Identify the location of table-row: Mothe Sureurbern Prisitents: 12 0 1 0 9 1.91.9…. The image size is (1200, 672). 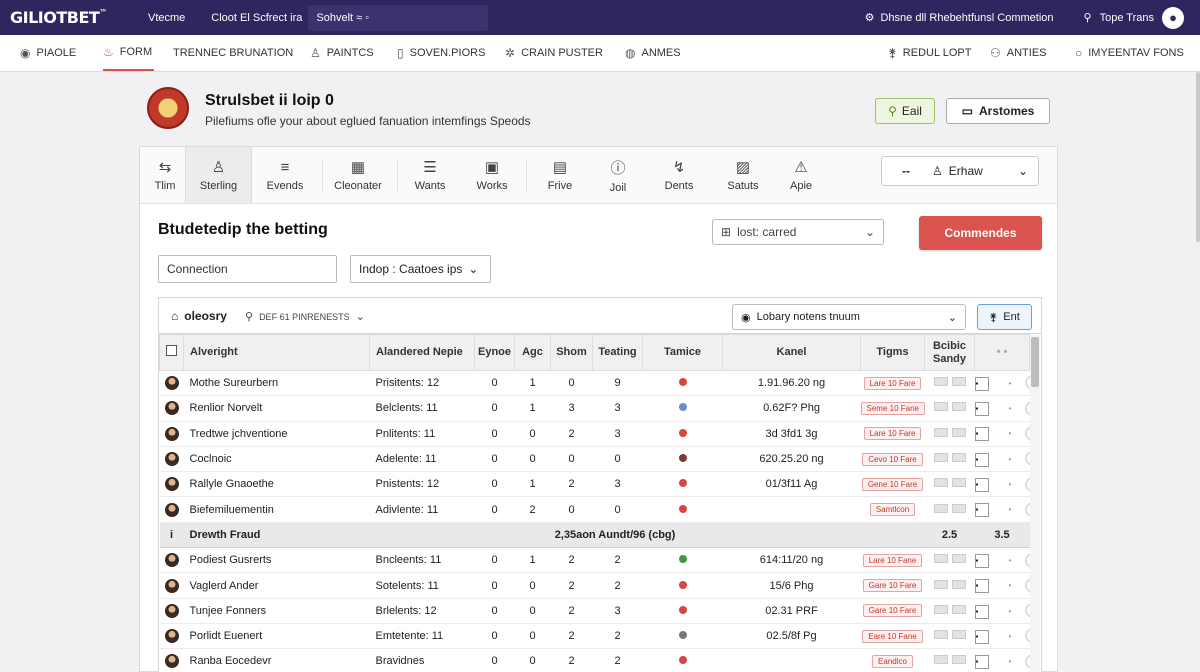
(594, 383).